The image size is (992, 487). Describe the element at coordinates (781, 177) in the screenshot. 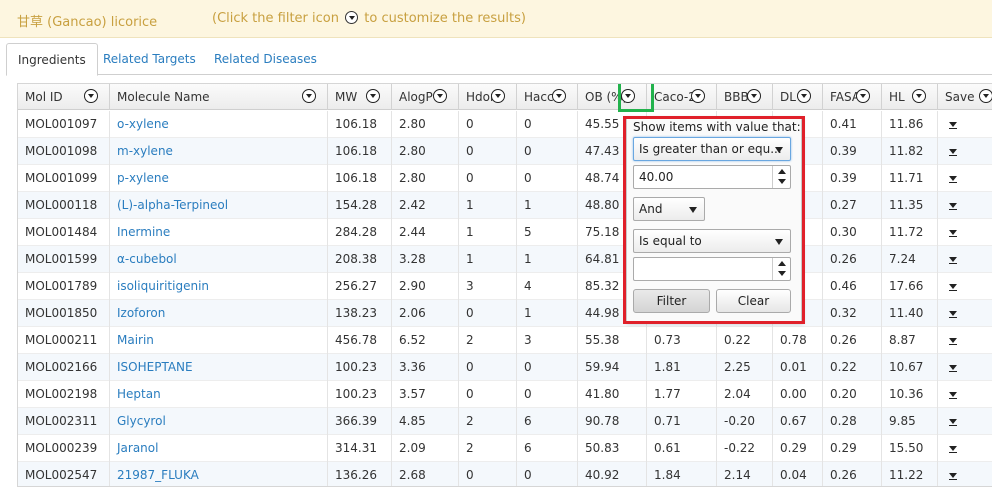

I see `first-value-spinner` at that location.